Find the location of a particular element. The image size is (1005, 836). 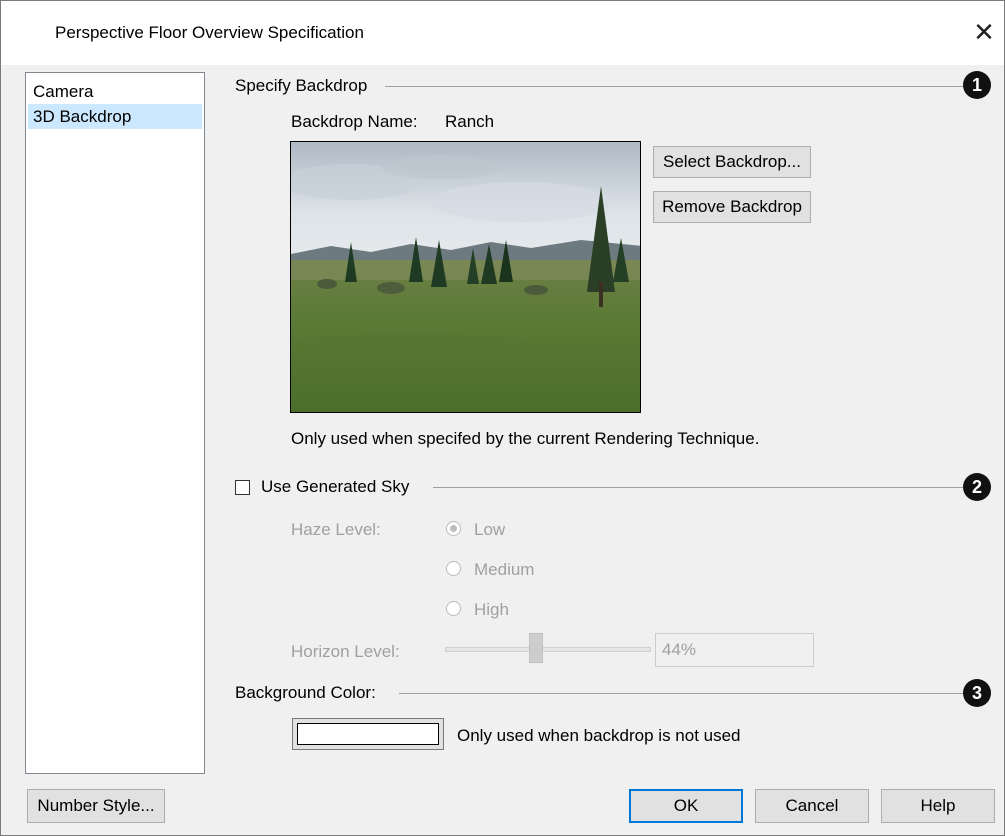

backdrop-preview-image is located at coordinates (465, 277).